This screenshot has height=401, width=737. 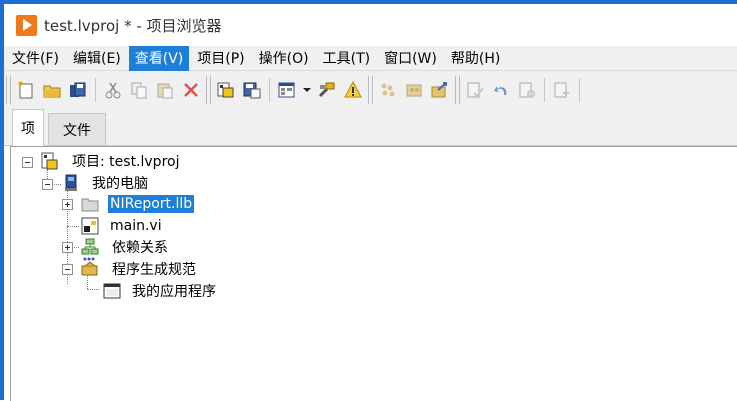 What do you see at coordinates (27, 162) in the screenshot?
I see `collapse-toggle-project` at bounding box center [27, 162].